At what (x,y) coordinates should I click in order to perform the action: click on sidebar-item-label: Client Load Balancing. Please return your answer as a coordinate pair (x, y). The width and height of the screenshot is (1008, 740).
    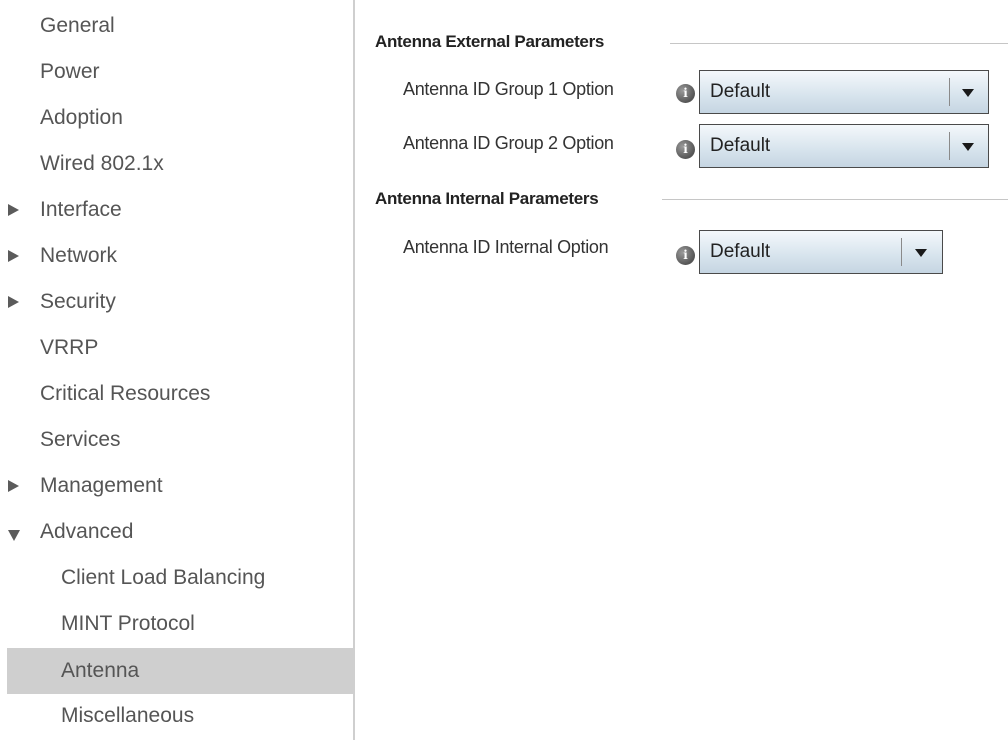
    Looking at the image, I should click on (163, 577).